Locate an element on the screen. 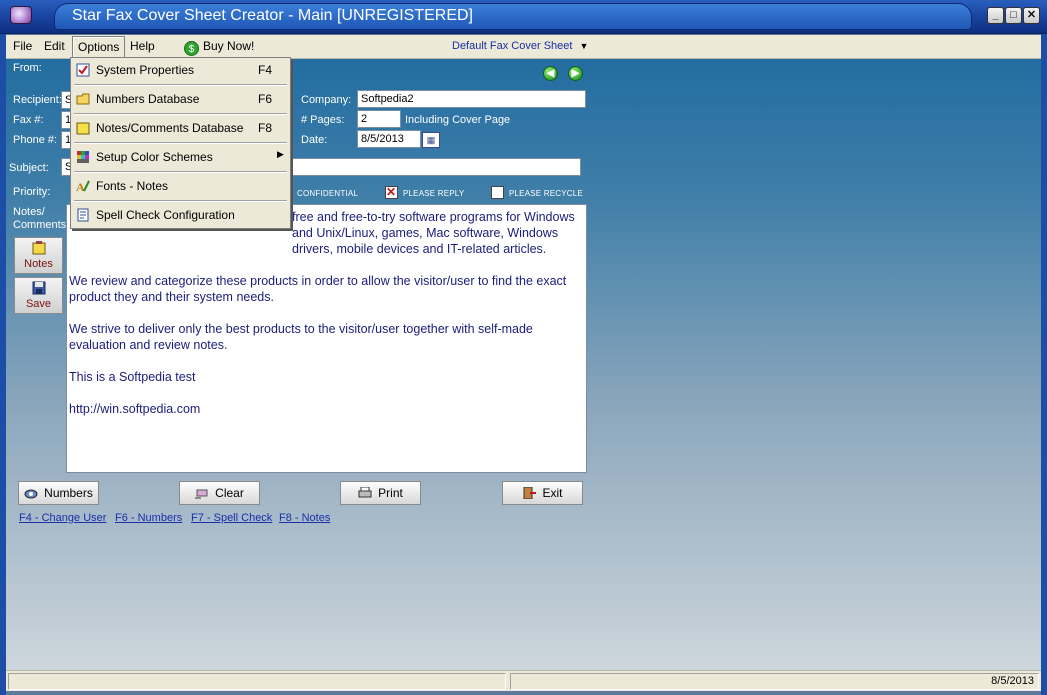 The width and height of the screenshot is (1047, 695). menu-item-system-properties: System Properties F4 is located at coordinates (180, 70).